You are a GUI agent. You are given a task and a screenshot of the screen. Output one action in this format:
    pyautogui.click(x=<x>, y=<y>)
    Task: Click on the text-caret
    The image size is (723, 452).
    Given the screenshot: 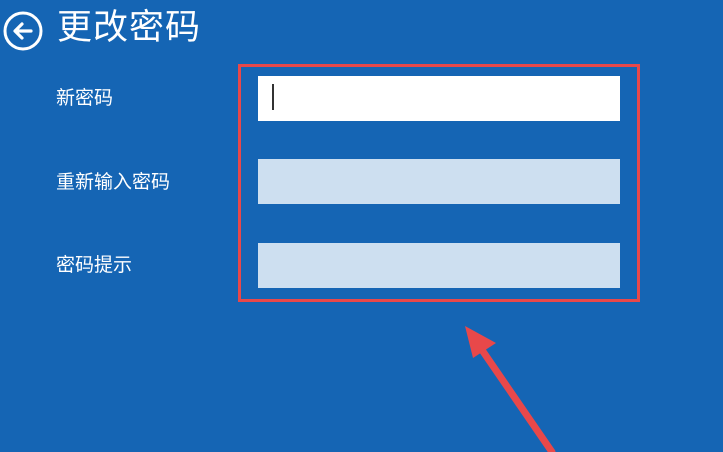 What is the action you would take?
    pyautogui.click(x=273, y=97)
    